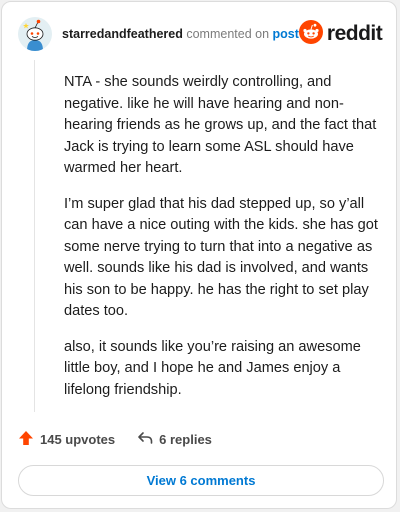 The image size is (400, 512). Describe the element at coordinates (286, 34) in the screenshot. I see `post-link: post` at that location.